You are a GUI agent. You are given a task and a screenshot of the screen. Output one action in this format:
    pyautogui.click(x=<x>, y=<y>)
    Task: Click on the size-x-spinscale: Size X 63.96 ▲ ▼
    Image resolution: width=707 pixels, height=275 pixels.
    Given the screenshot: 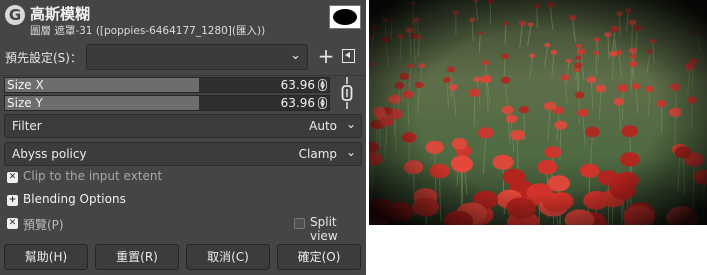 What is the action you would take?
    pyautogui.click(x=167, y=85)
    